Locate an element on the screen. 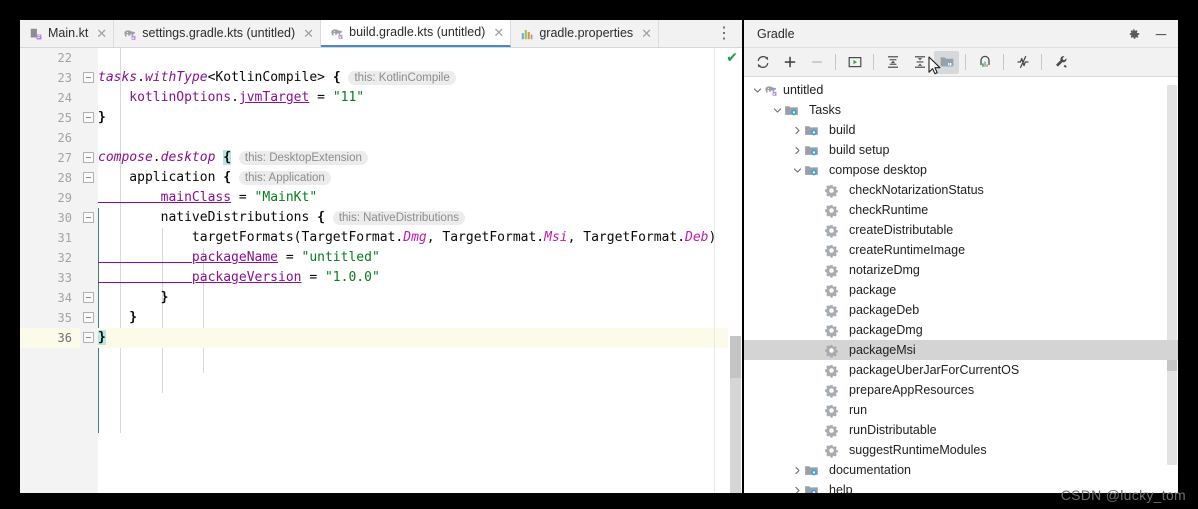 The width and height of the screenshot is (1198, 509). task-folder-icon is located at coordinates (814, 150).